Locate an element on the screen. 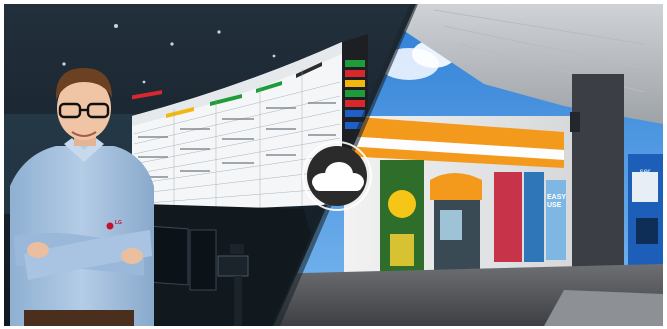  shirt-brand-badge is located at coordinates (110, 226).